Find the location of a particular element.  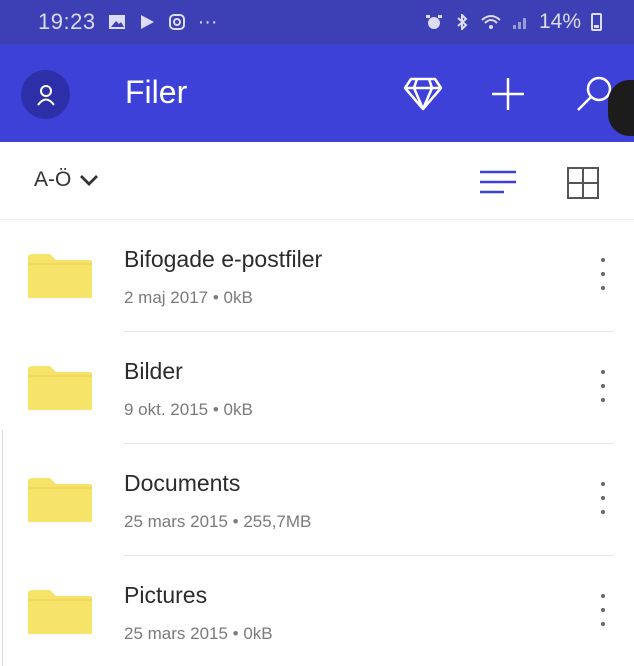

battery-percent: 14% is located at coordinates (559, 21).